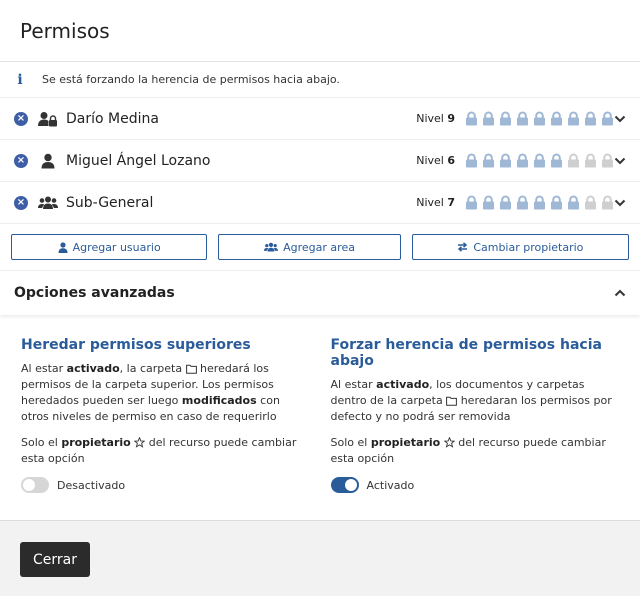 The image size is (640, 596). Describe the element at coordinates (109, 247) in the screenshot. I see `add-user-button: Agregar usuario` at that location.